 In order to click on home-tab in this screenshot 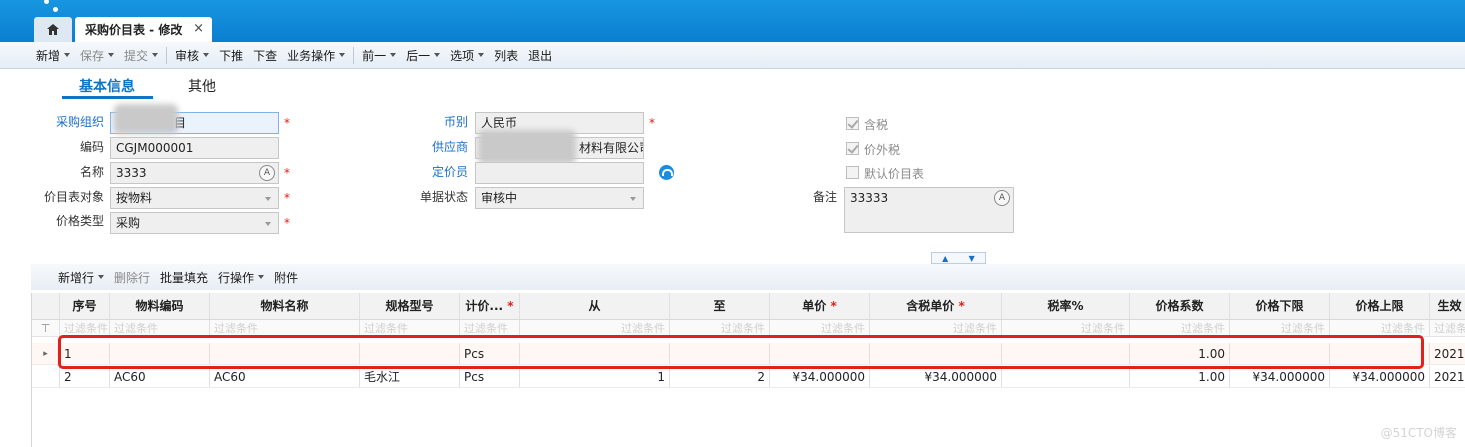, I will do `click(53, 29)`.